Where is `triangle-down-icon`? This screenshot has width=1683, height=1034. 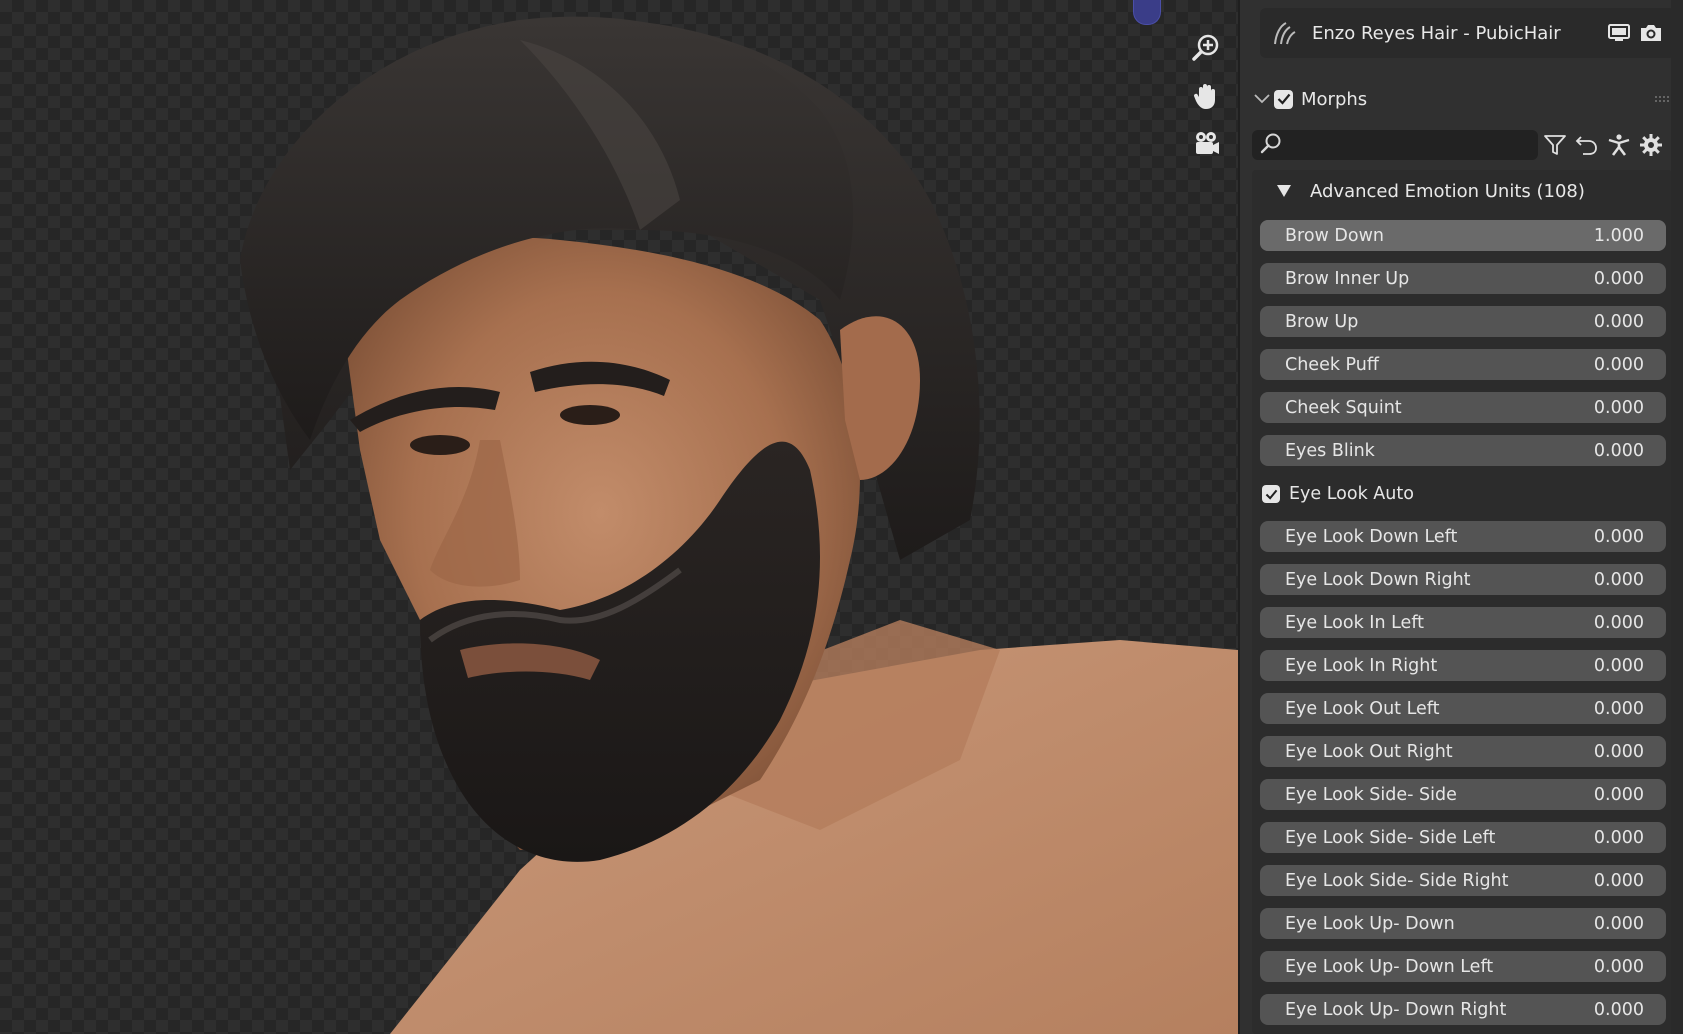 triangle-down-icon is located at coordinates (1284, 191).